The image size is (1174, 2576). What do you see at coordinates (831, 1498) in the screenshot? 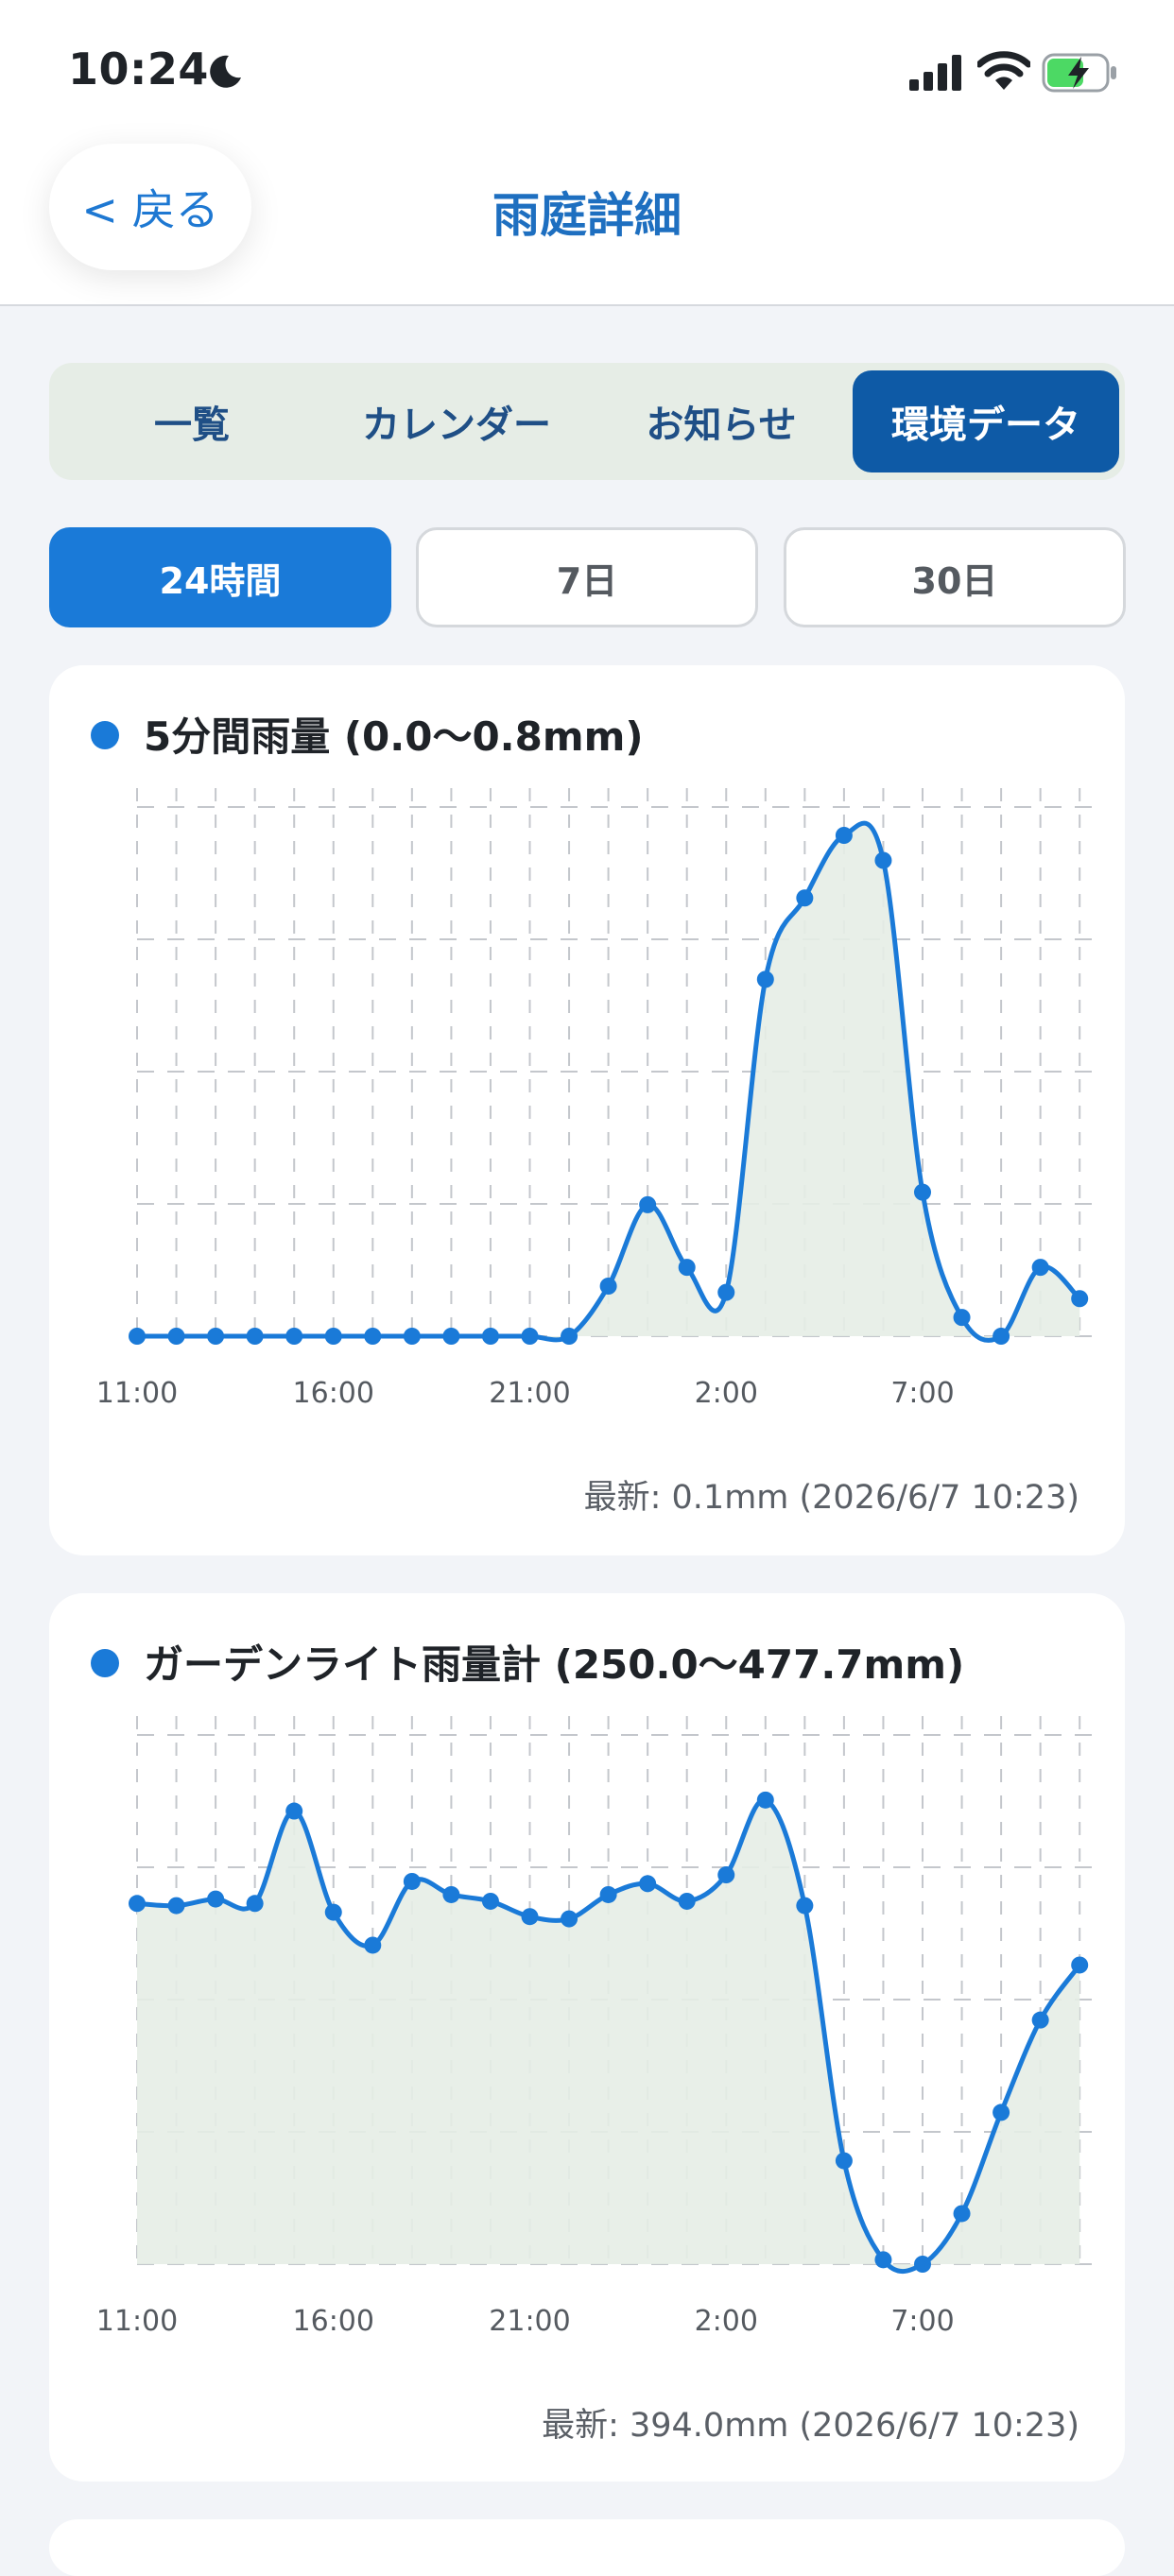
I see `latest-reading: 最新: 0.1mm (2026/6/7 10:23)` at bounding box center [831, 1498].